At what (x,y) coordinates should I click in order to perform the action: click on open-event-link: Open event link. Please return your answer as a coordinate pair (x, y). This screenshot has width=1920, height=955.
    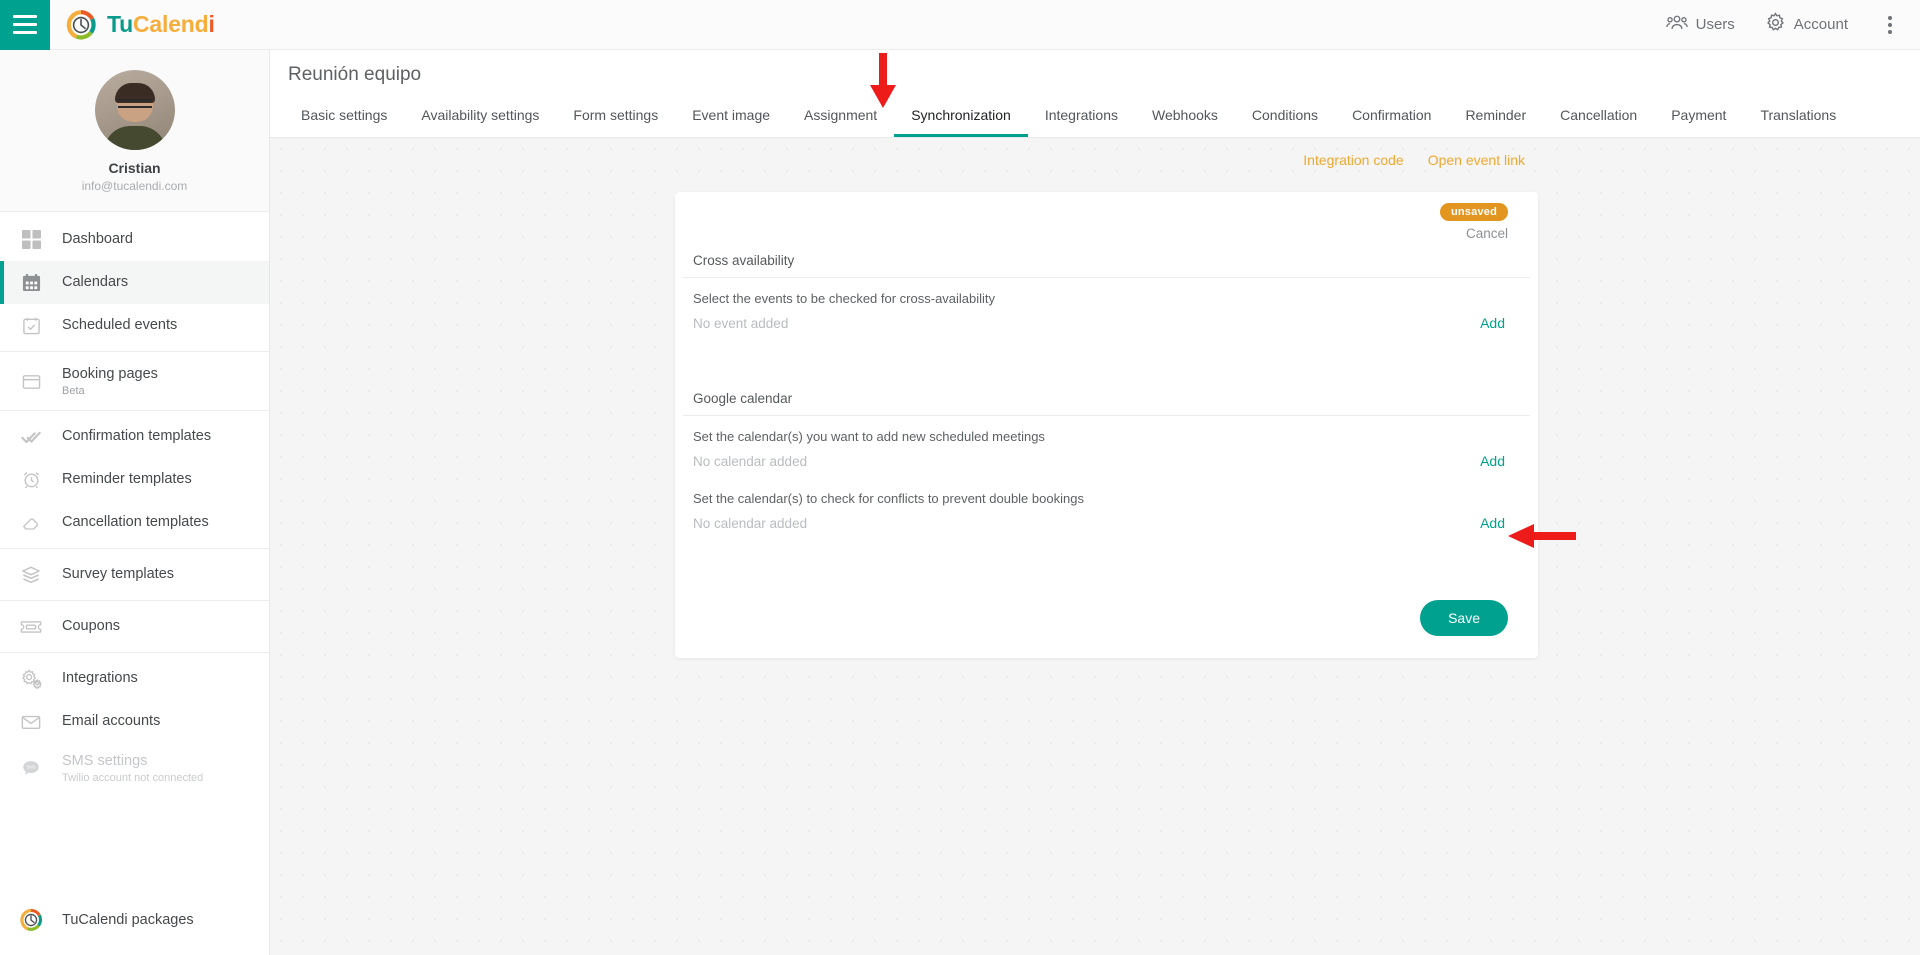
    Looking at the image, I should click on (1476, 160).